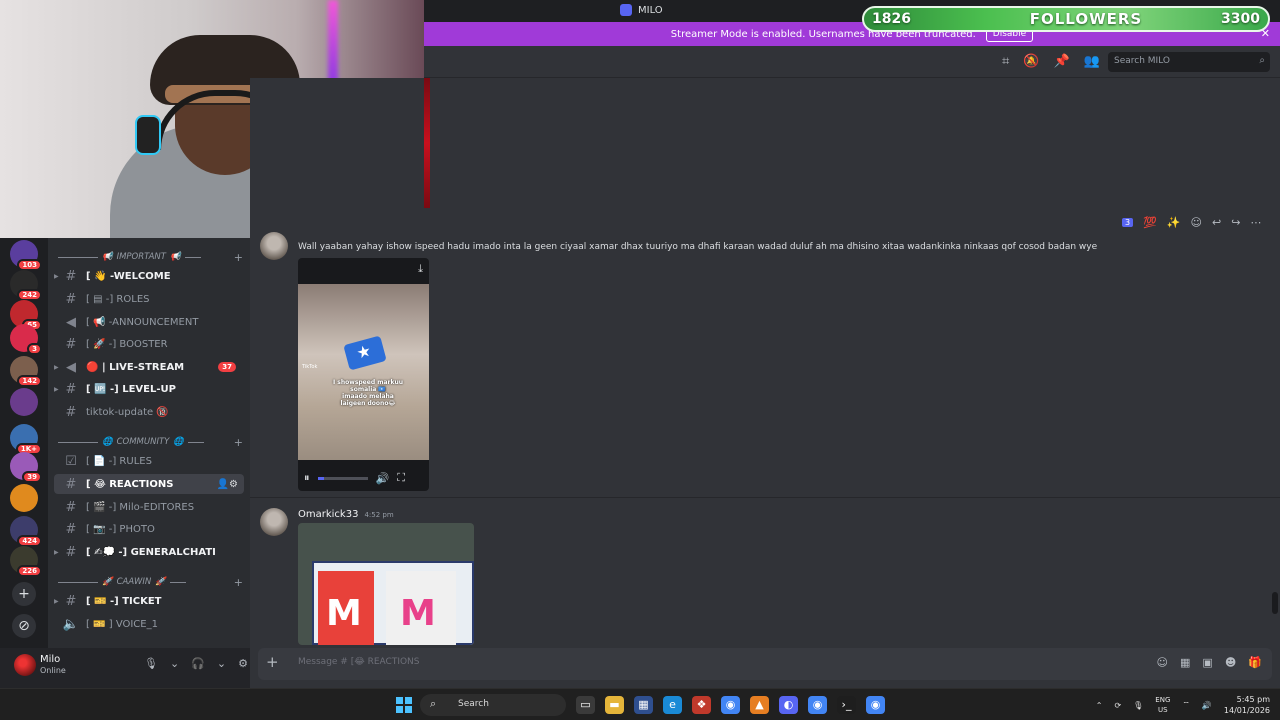  What do you see at coordinates (1247, 705) in the screenshot?
I see `clock: 5:45 pm 14/01/2026` at bounding box center [1247, 705].